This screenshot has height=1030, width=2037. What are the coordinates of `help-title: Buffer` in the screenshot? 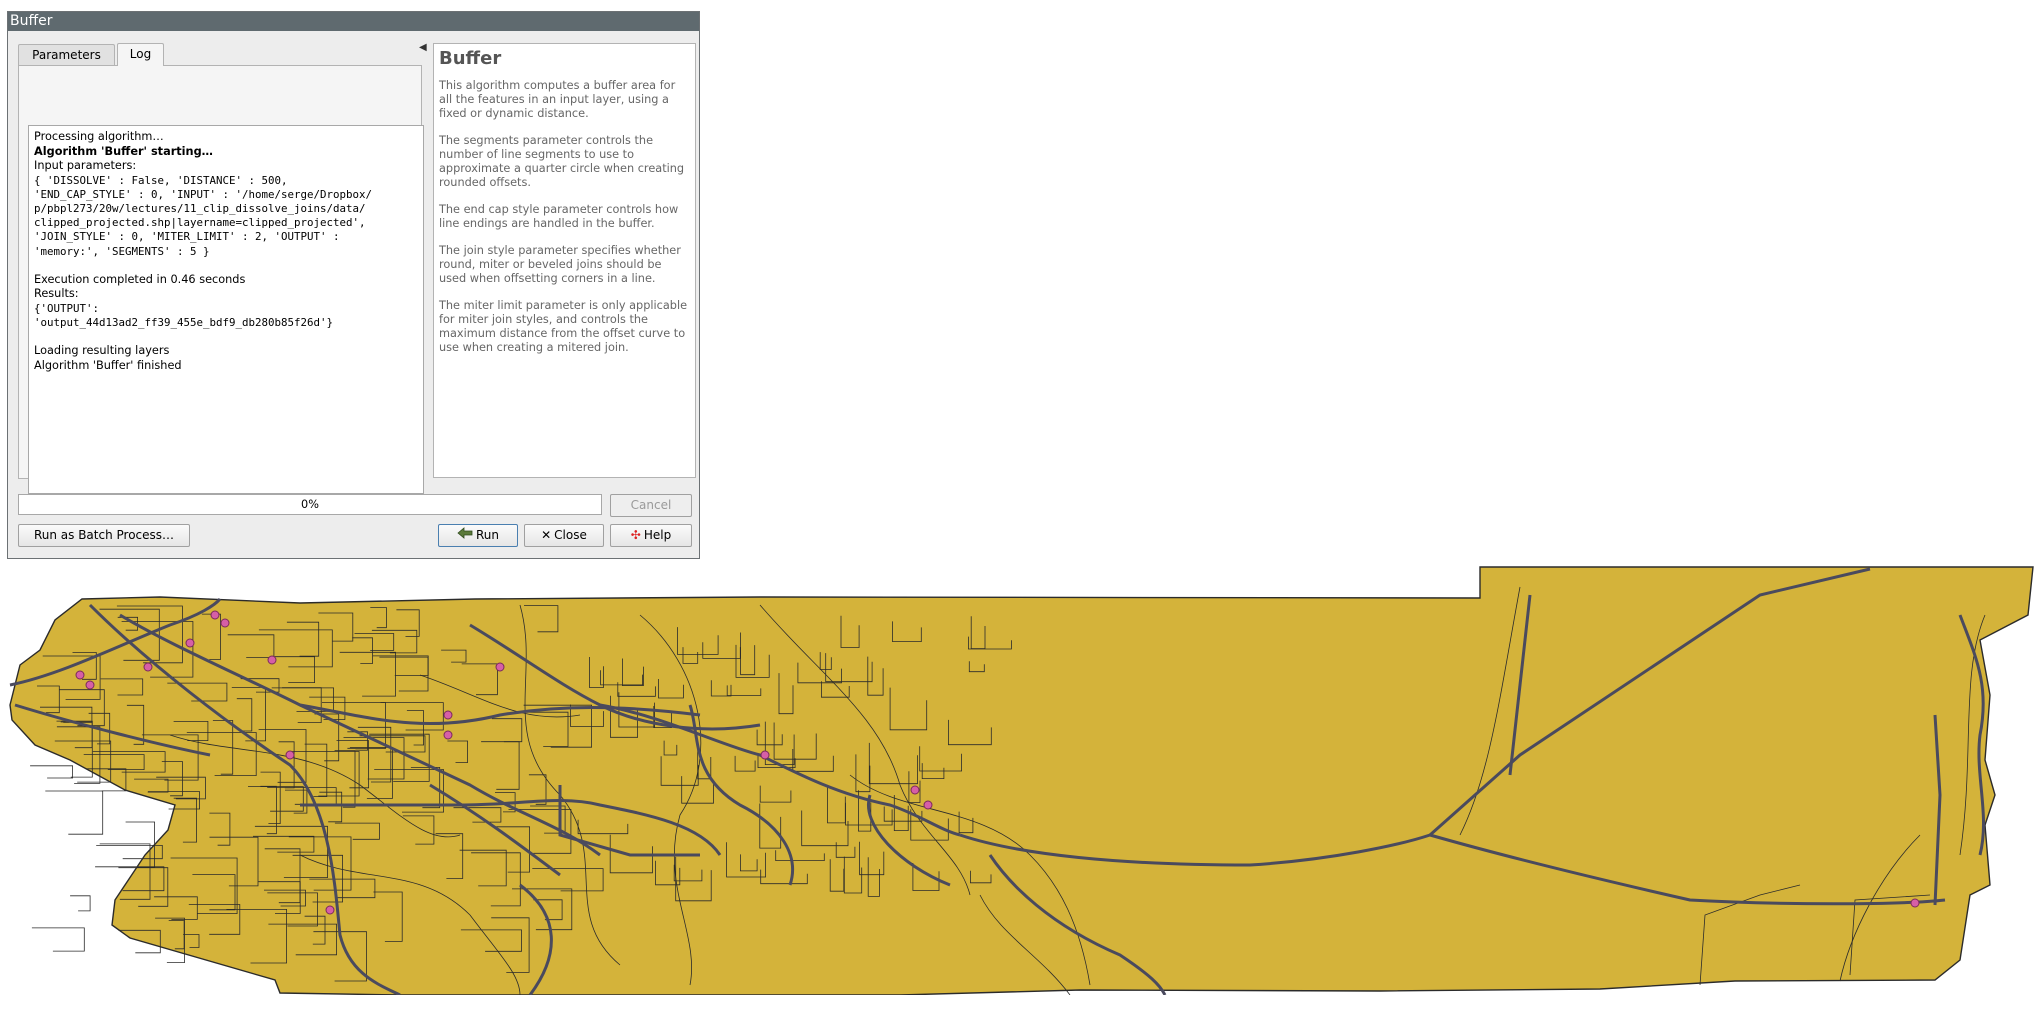 It's located at (470, 58).